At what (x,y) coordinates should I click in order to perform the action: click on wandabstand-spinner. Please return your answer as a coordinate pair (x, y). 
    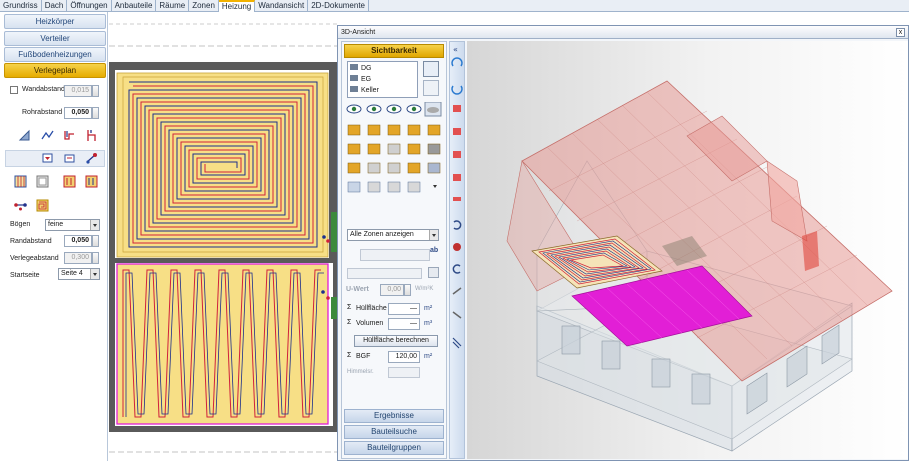
    Looking at the image, I should click on (95, 91).